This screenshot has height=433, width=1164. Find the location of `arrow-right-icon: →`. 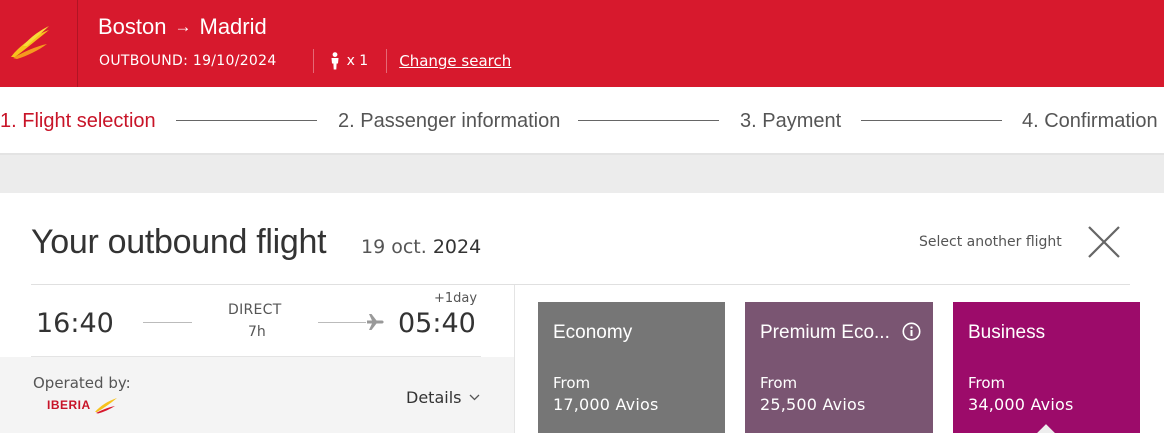

arrow-right-icon: → is located at coordinates (183, 26).